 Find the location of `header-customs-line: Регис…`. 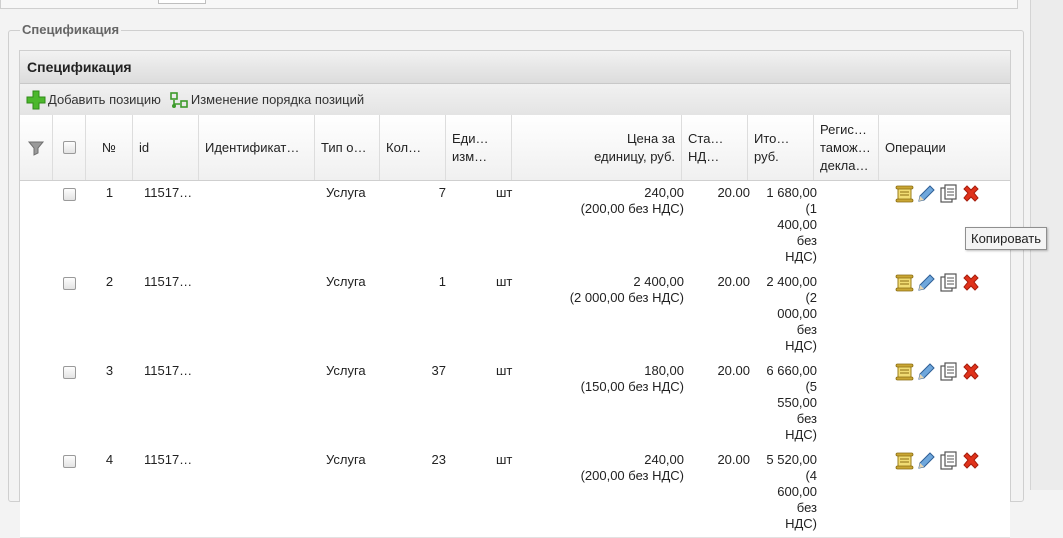

header-customs-line: Регис… is located at coordinates (843, 129).